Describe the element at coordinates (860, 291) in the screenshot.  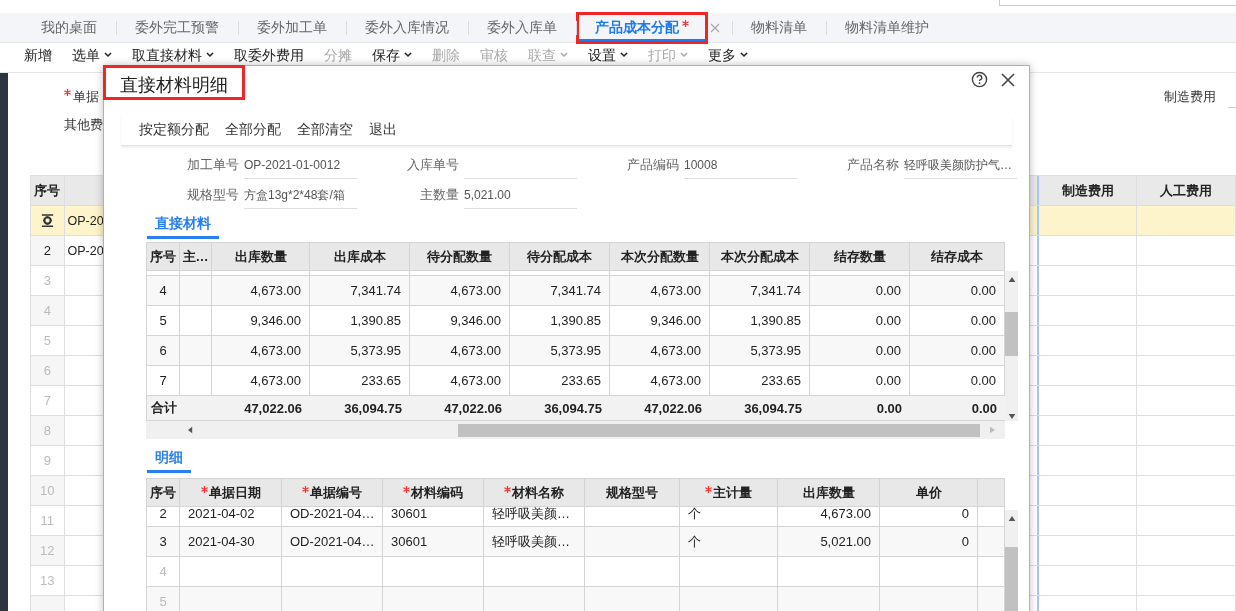
I see `table-cell: 0.00` at that location.